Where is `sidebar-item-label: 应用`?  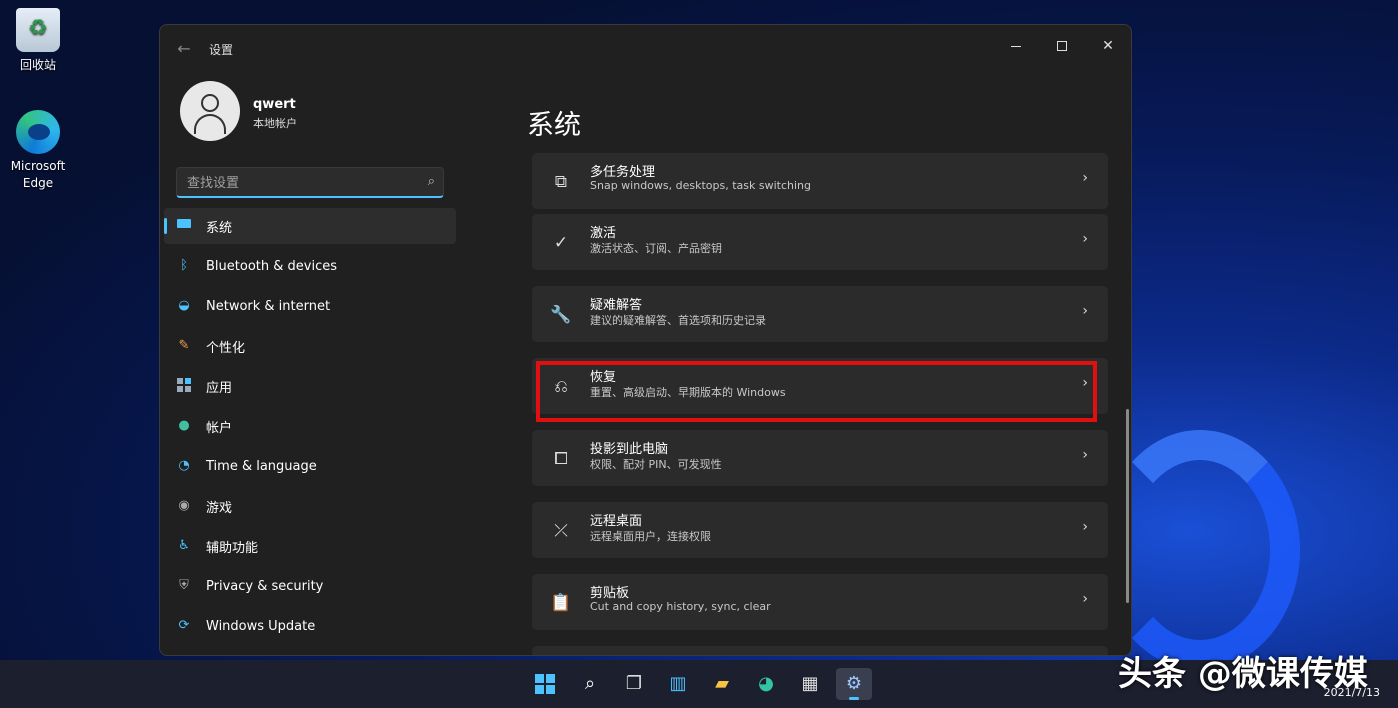 sidebar-item-label: 应用 is located at coordinates (219, 388).